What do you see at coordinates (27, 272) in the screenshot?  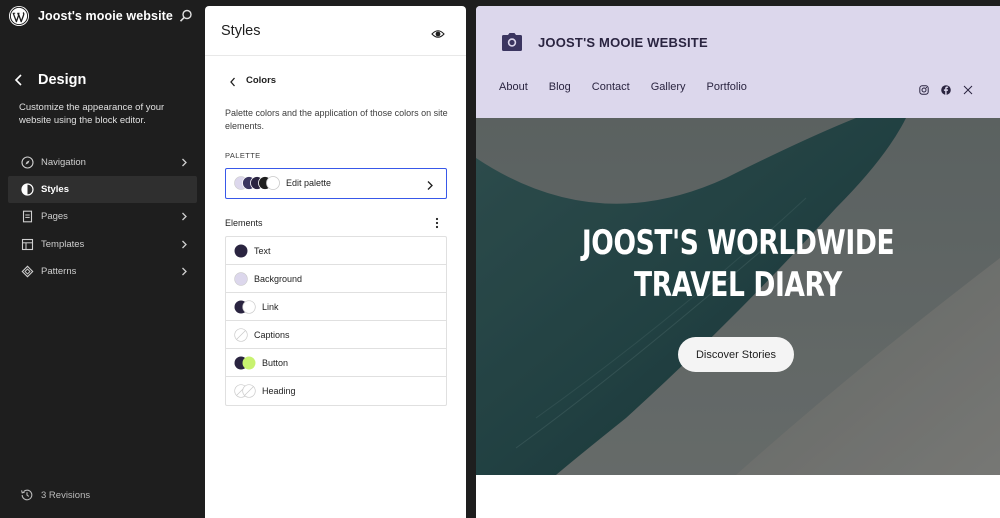 I see `diamond-icon` at bounding box center [27, 272].